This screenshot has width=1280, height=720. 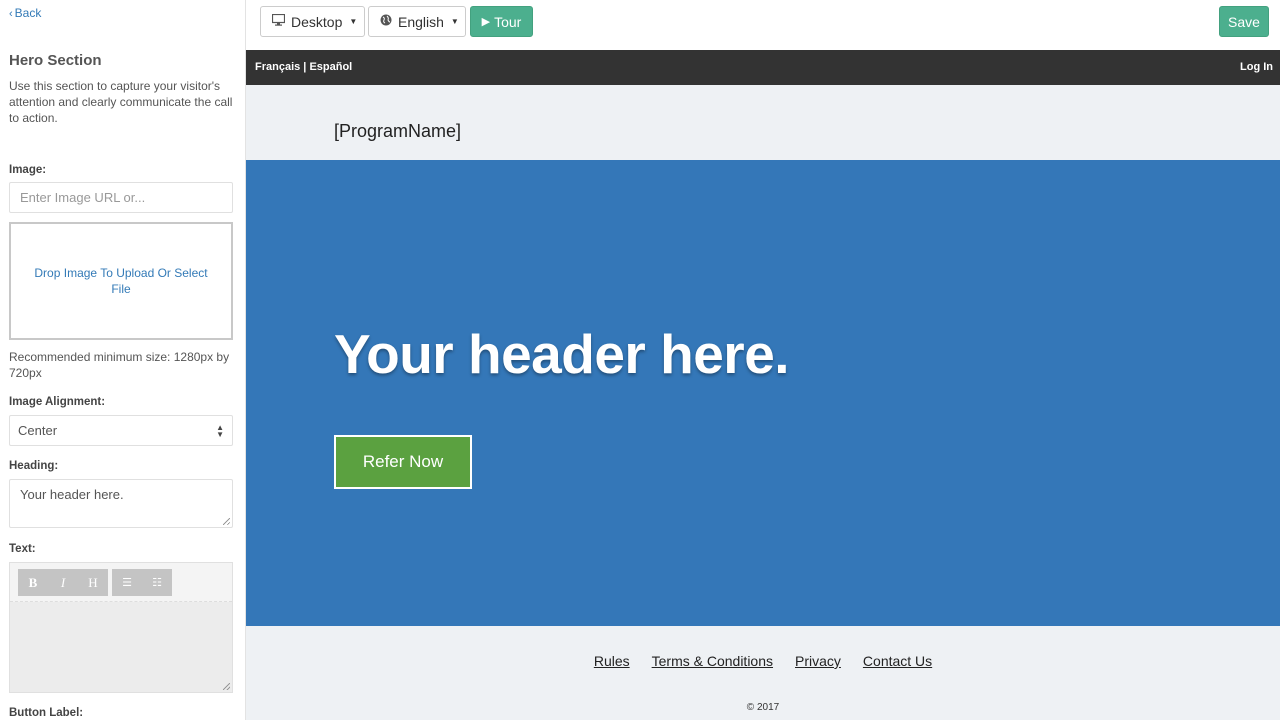 I want to click on top-toolbar: Desktop ▼ English ▼ ▶ Tour Save, so click(x=763, y=25).